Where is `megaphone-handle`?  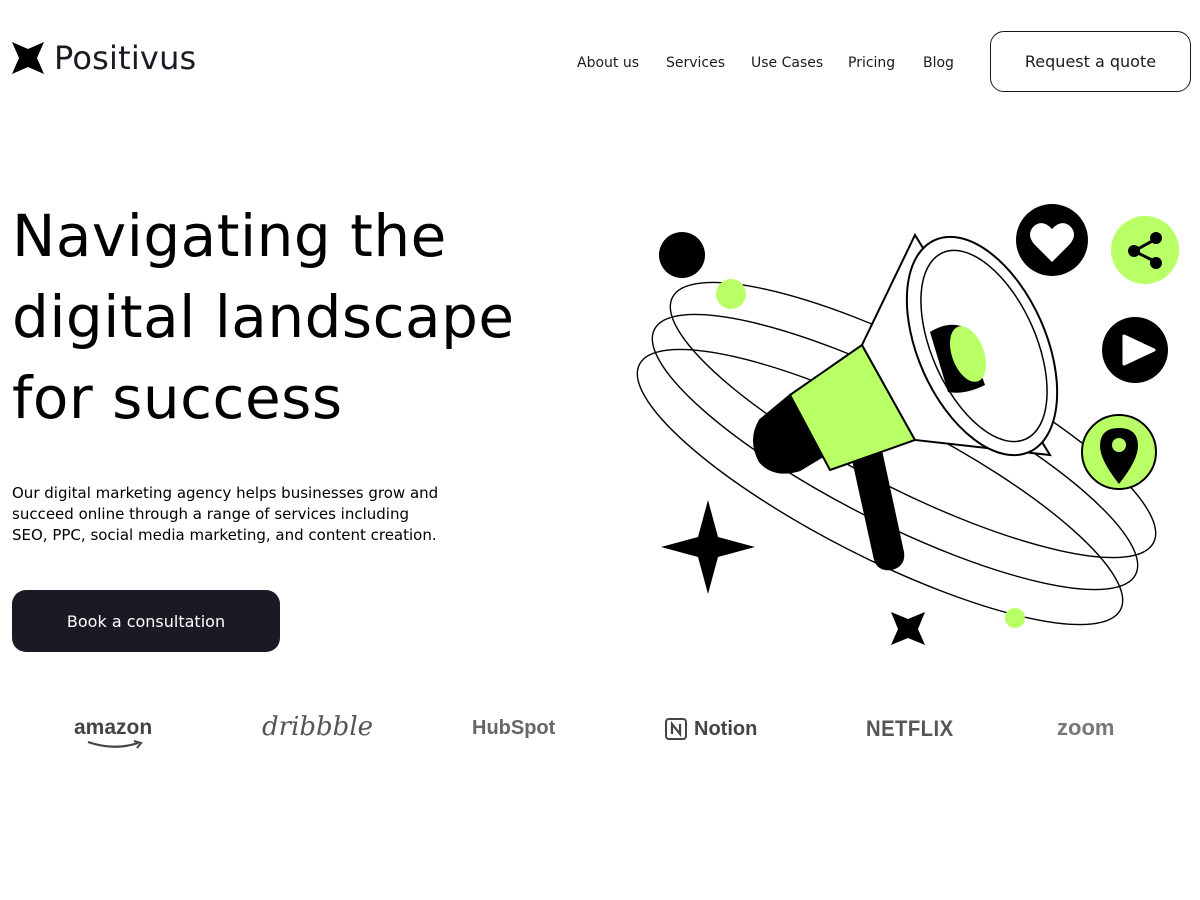 megaphone-handle is located at coordinates (878, 510).